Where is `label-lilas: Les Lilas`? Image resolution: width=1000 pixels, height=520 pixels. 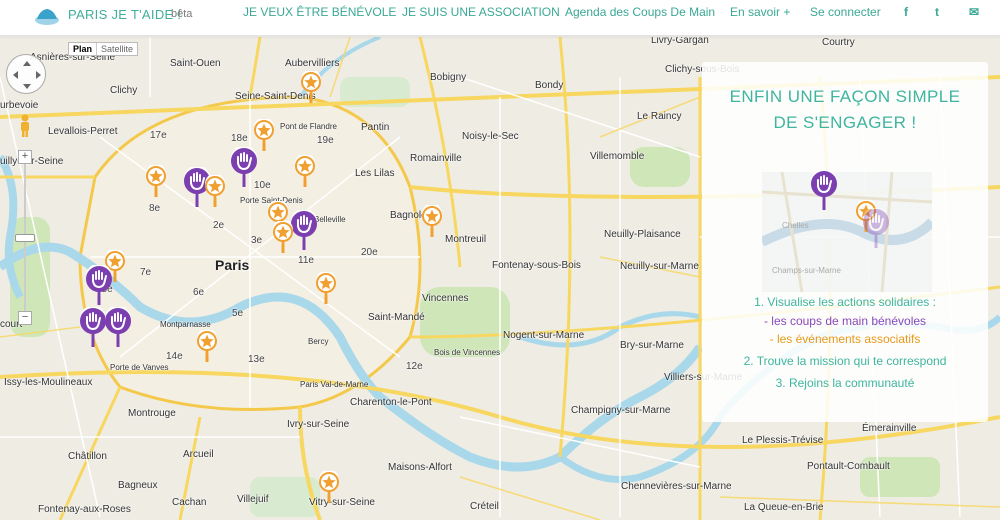
label-lilas: Les Lilas is located at coordinates (375, 173).